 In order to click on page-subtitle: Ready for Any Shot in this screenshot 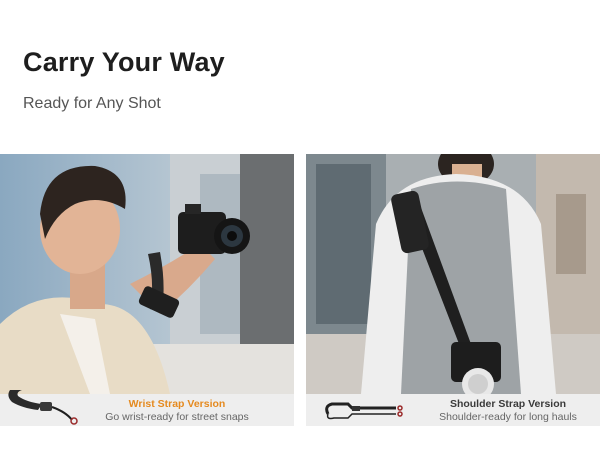, I will do `click(92, 103)`.